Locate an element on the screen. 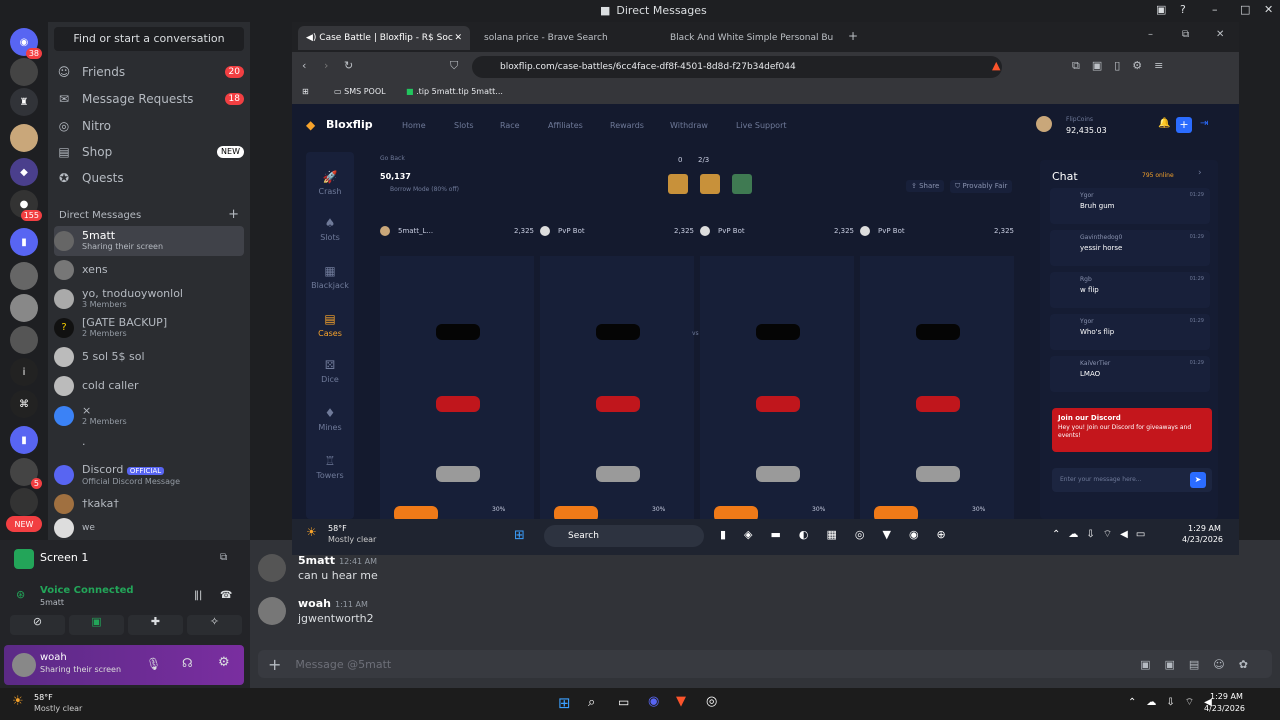 The height and width of the screenshot is (720, 1280). message-author: woah is located at coordinates (314, 603).